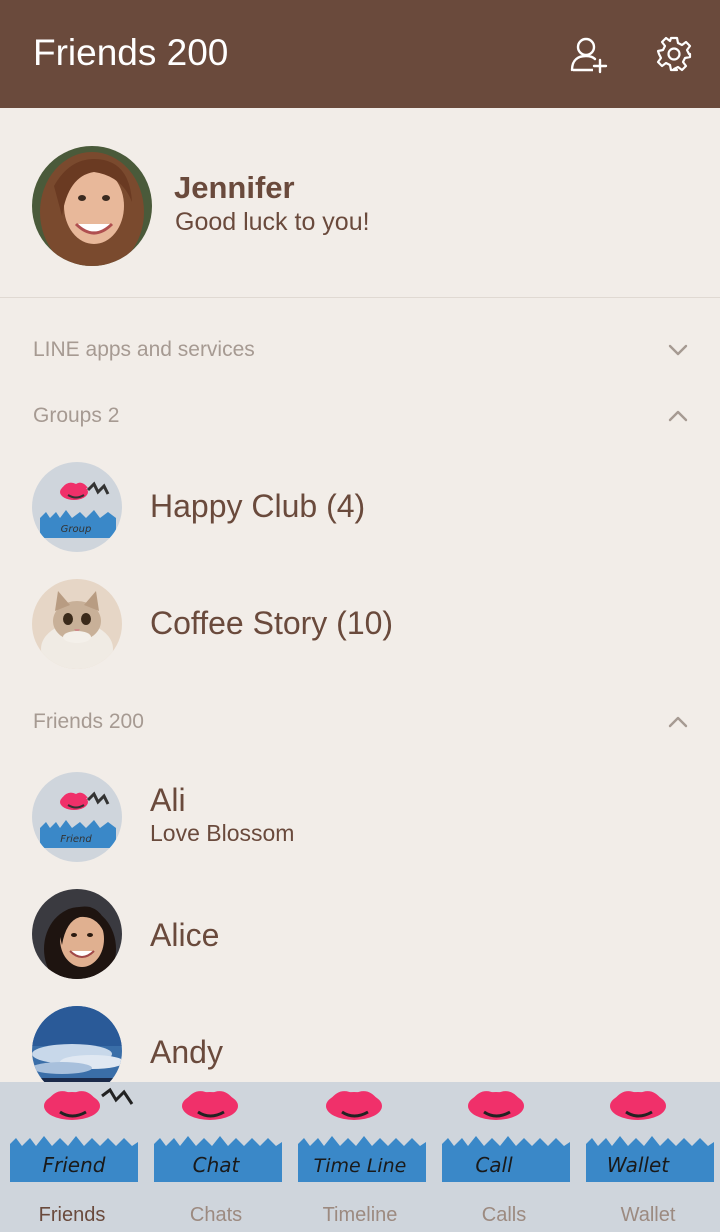 The width and height of the screenshot is (720, 1232). What do you see at coordinates (216, 1215) in the screenshot?
I see `tab-label: Chats` at bounding box center [216, 1215].